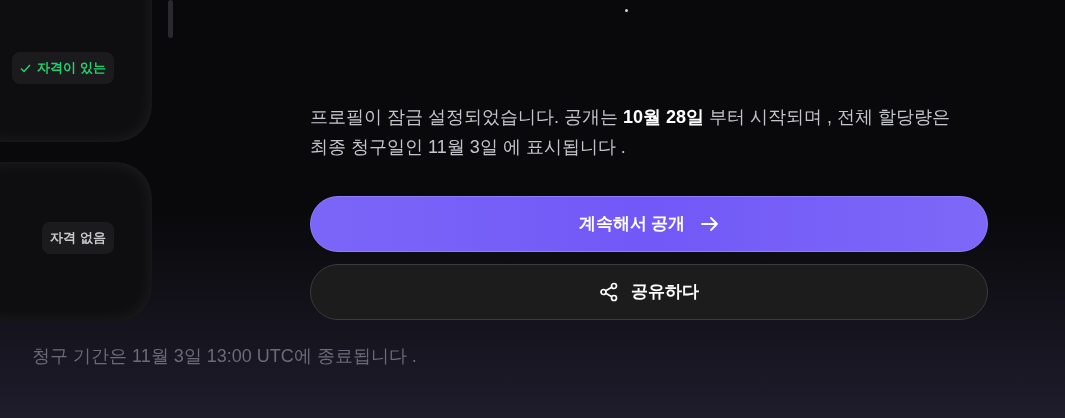 The width and height of the screenshot is (1065, 418). What do you see at coordinates (609, 292) in the screenshot?
I see `share-icon` at bounding box center [609, 292].